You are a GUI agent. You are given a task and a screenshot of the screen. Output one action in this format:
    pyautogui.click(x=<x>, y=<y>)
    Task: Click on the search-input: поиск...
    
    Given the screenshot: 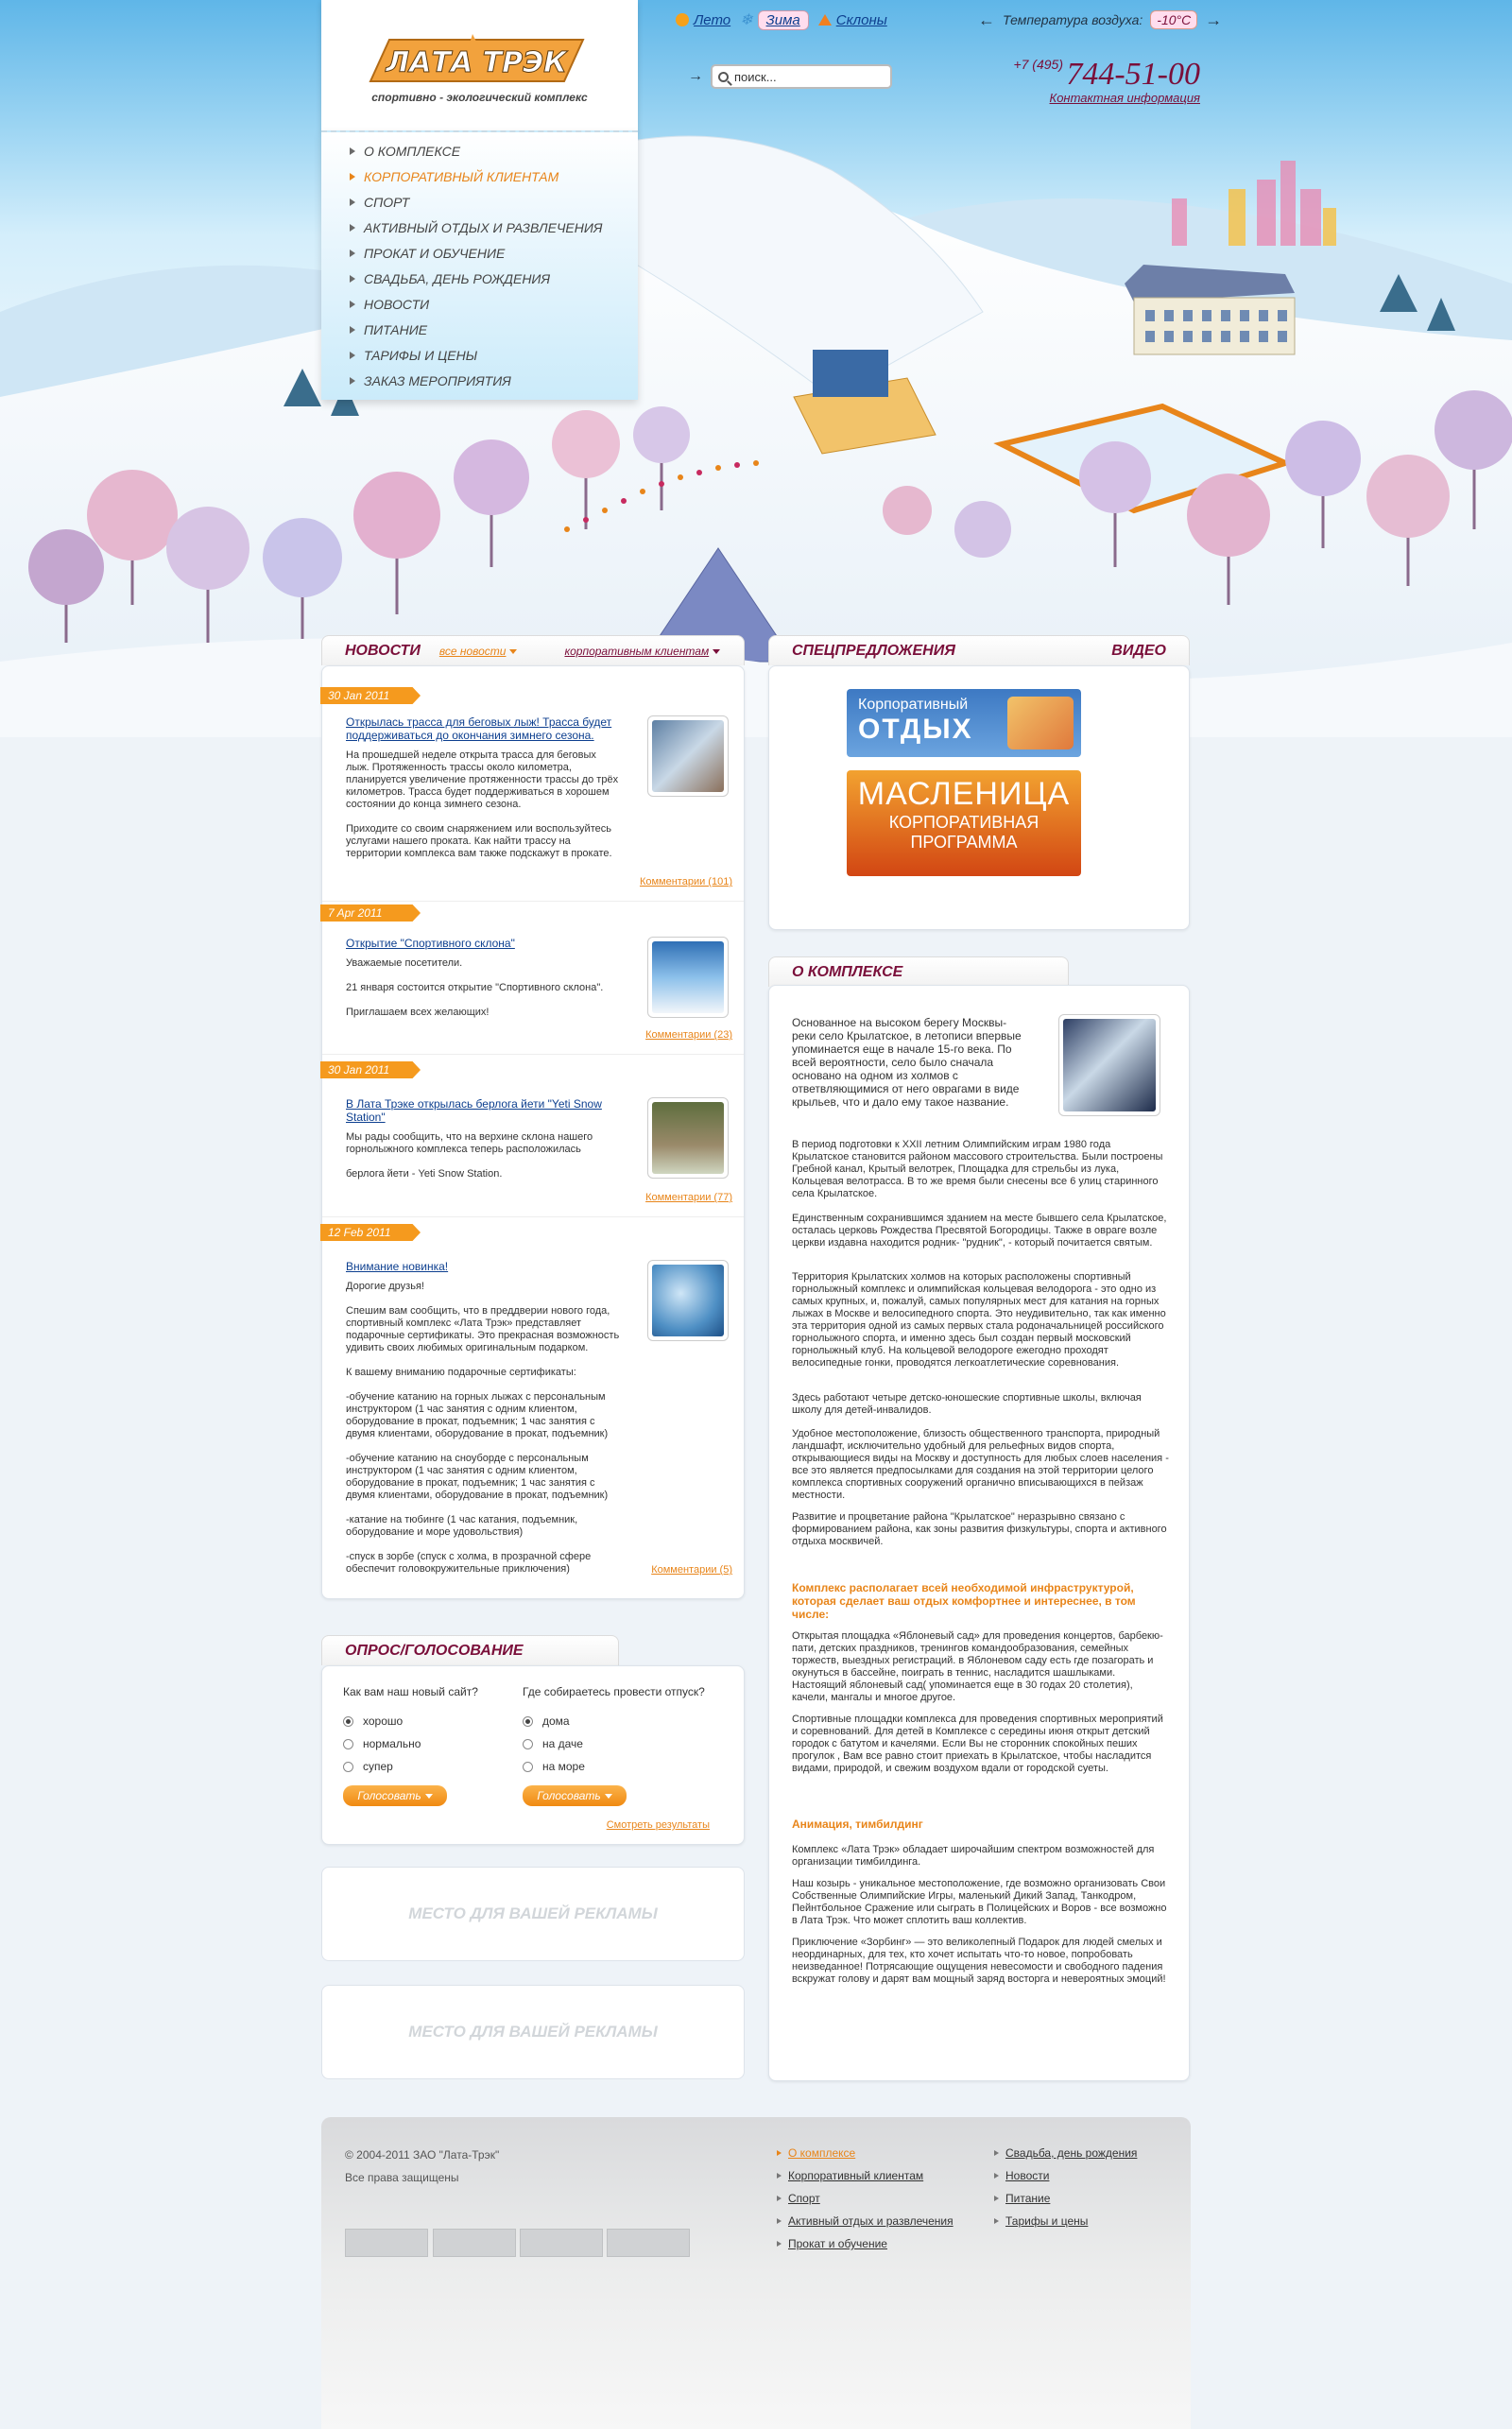 What is the action you would take?
    pyautogui.click(x=801, y=76)
    